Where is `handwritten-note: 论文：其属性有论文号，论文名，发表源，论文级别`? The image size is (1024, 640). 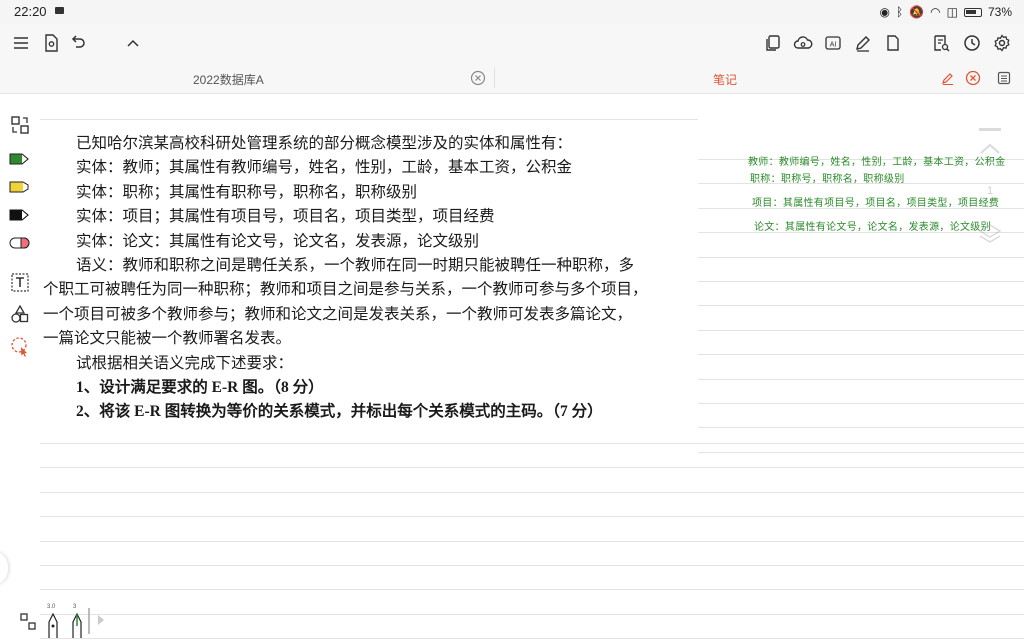 handwritten-note: 论文：其属性有论文号，论文名，发表源，论文级别 is located at coordinates (872, 227).